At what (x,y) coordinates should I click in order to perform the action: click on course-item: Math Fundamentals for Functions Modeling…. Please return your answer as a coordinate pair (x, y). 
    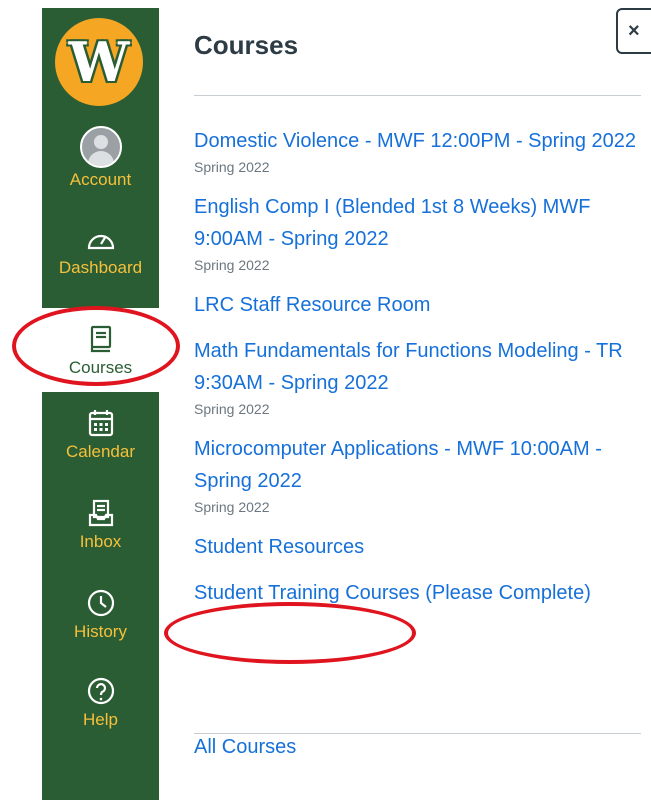
    Looking at the image, I should click on (419, 377).